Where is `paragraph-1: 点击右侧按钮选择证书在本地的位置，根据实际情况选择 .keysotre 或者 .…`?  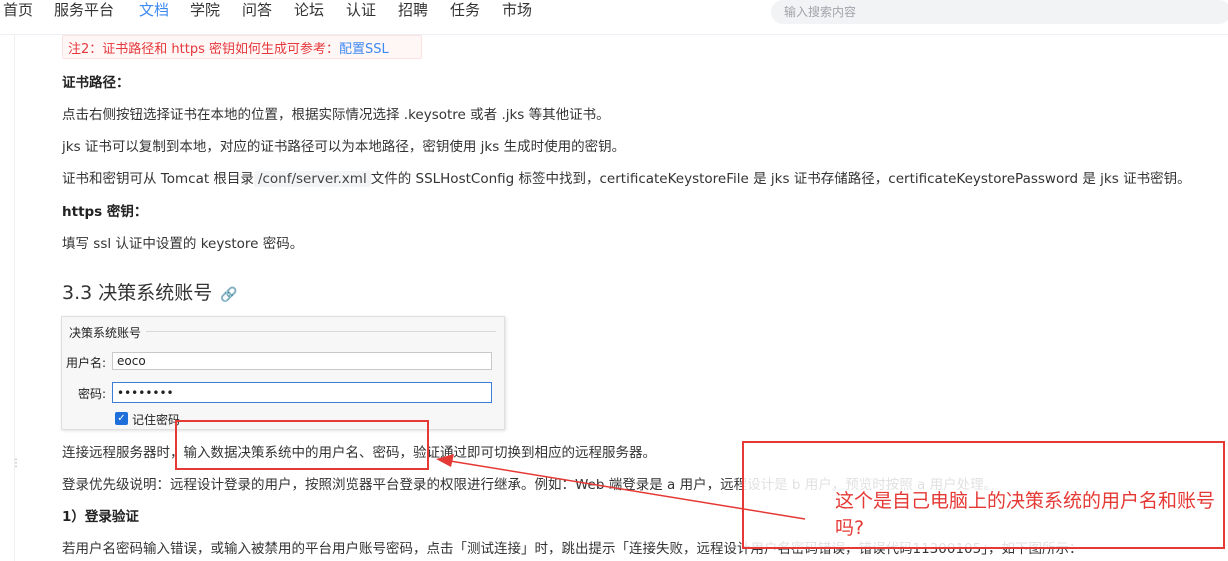
paragraph-1: 点击右侧按钮选择证书在本地的位置，根据实际情况选择 .keysotre 或者 .… is located at coordinates (336, 115).